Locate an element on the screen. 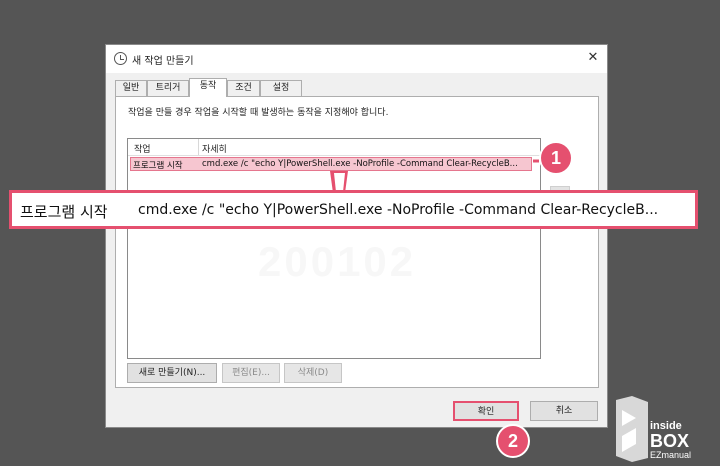 This screenshot has width=720, height=466. step-badge-2: 2 is located at coordinates (513, 441).